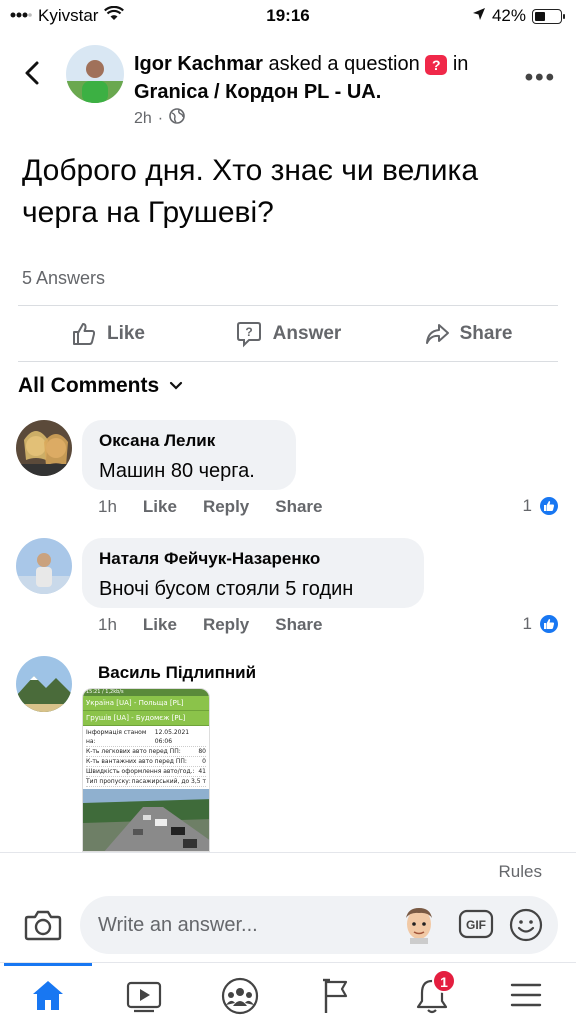 Image resolution: width=576 pixels, height=1024 pixels. Describe the element at coordinates (198, 64) in the screenshot. I see `author-name: Igor Kachmar` at that location.